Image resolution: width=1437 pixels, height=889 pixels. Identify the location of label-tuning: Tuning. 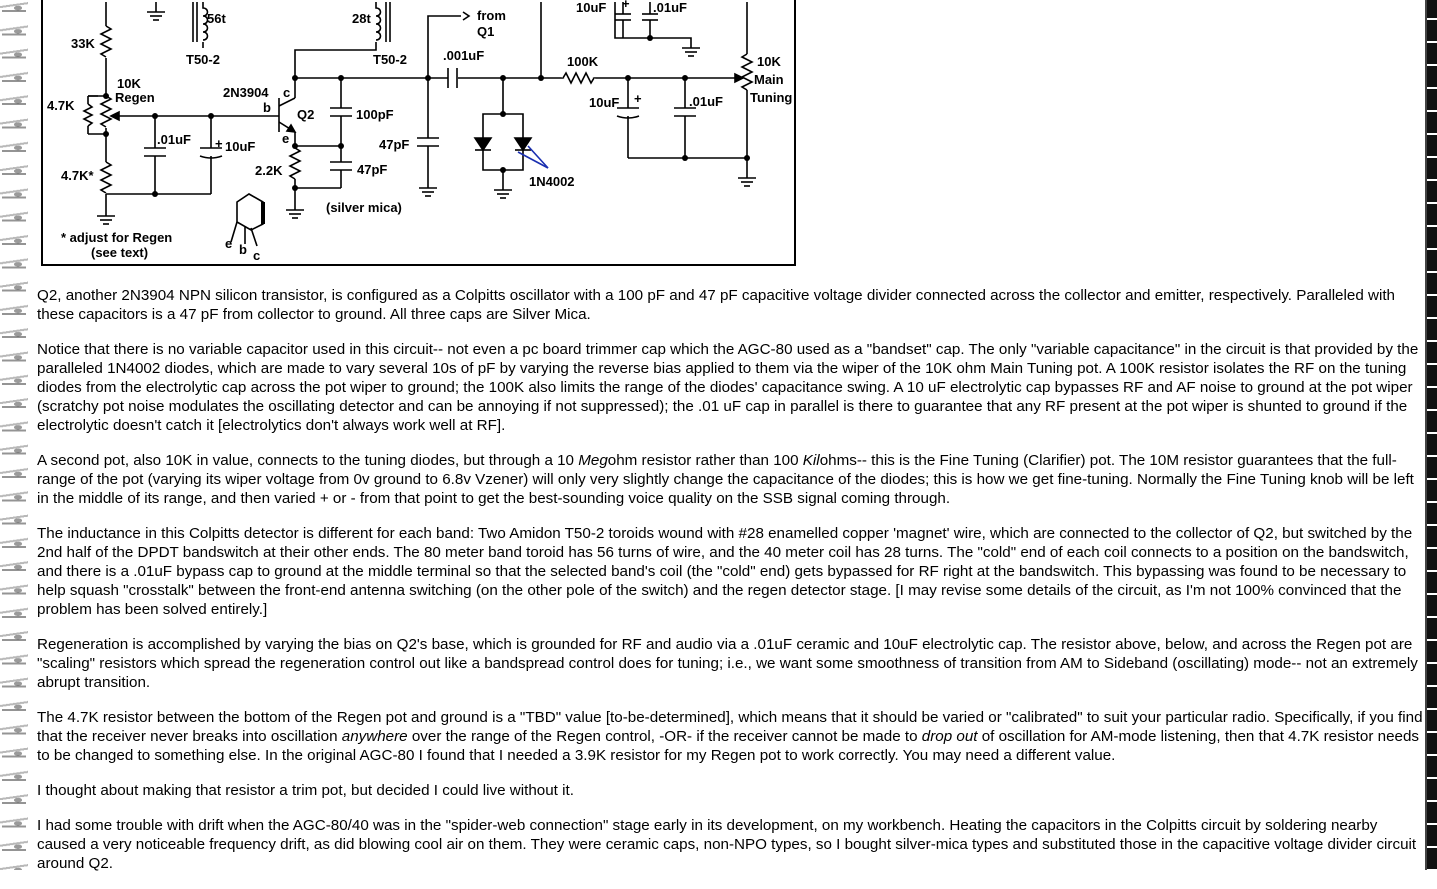
(771, 97).